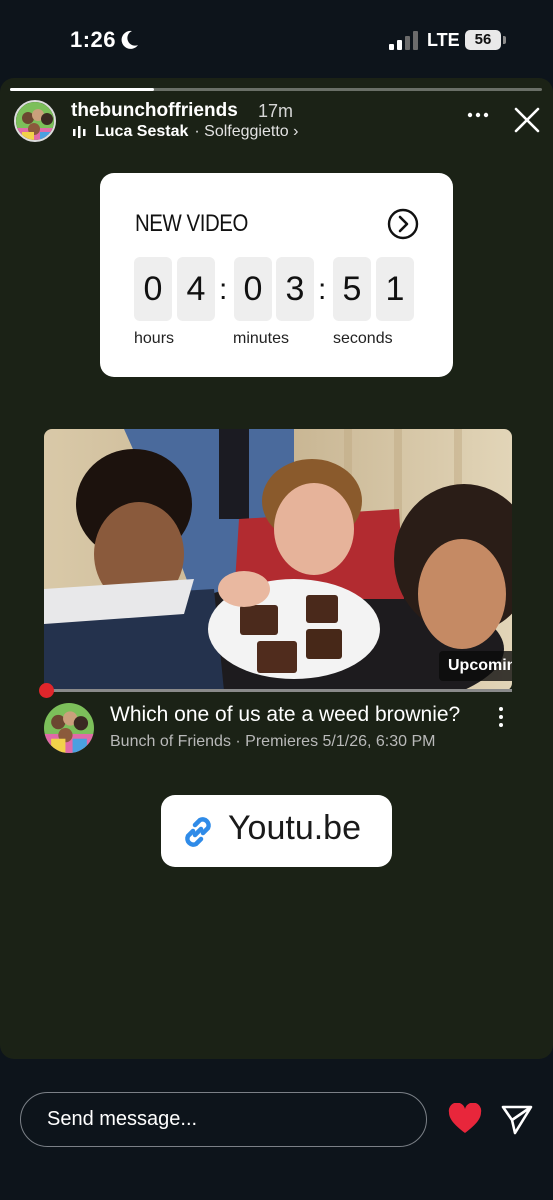 The height and width of the screenshot is (1200, 553). What do you see at coordinates (395, 289) in the screenshot?
I see `countdown-digit-seconds-ones: 1` at bounding box center [395, 289].